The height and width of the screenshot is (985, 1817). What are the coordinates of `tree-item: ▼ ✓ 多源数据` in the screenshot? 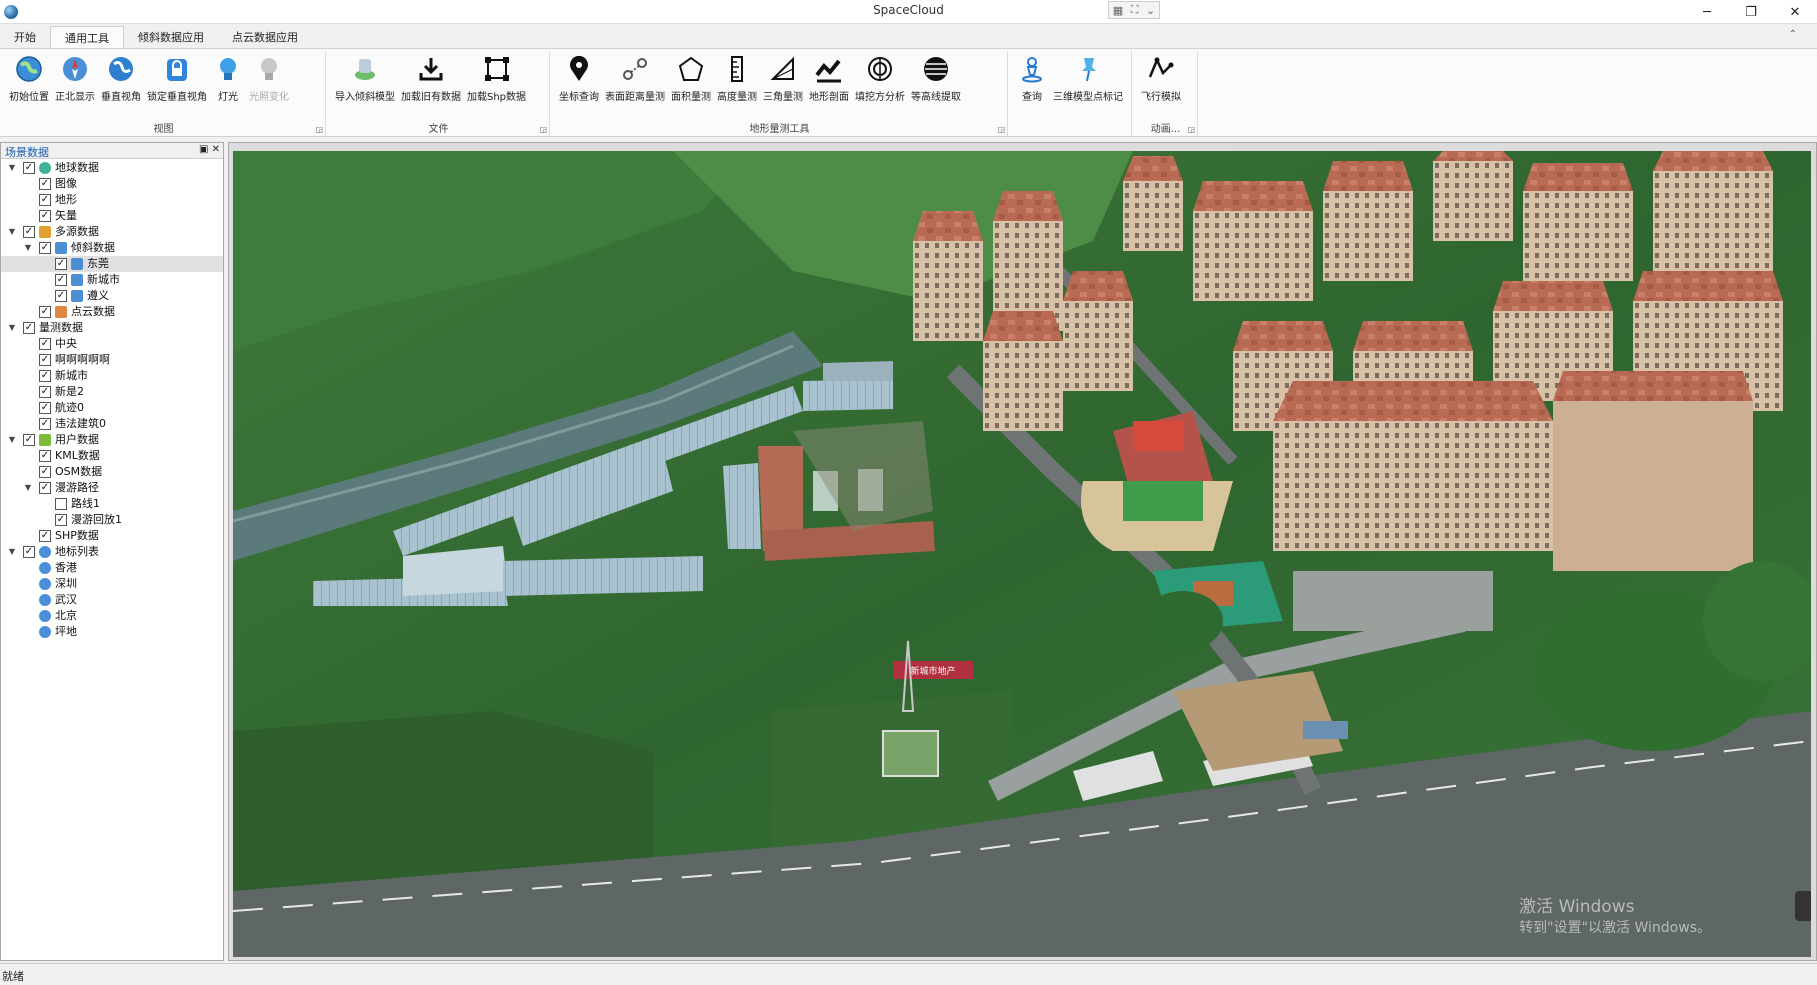 It's located at (112, 232).